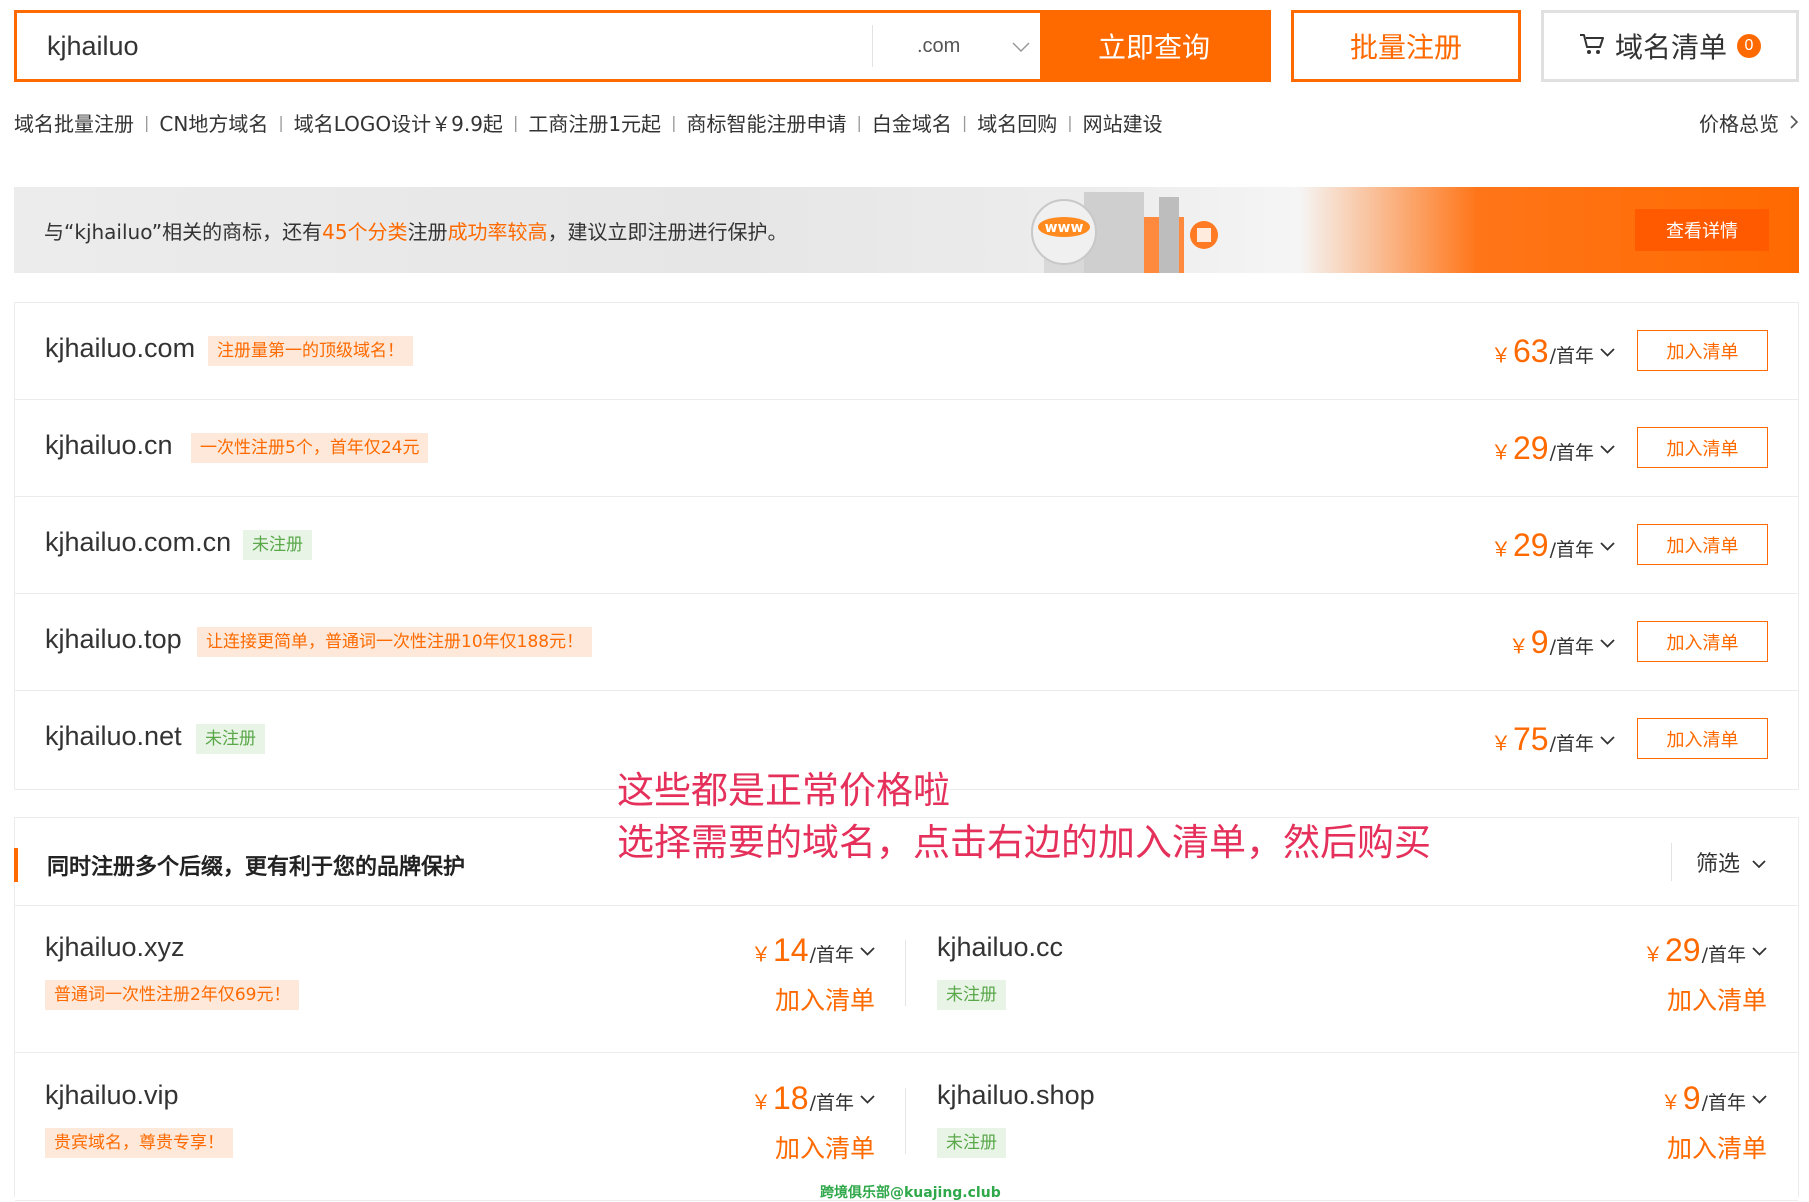  I want to click on domain-cart-button: 域名清单 0, so click(1670, 46).